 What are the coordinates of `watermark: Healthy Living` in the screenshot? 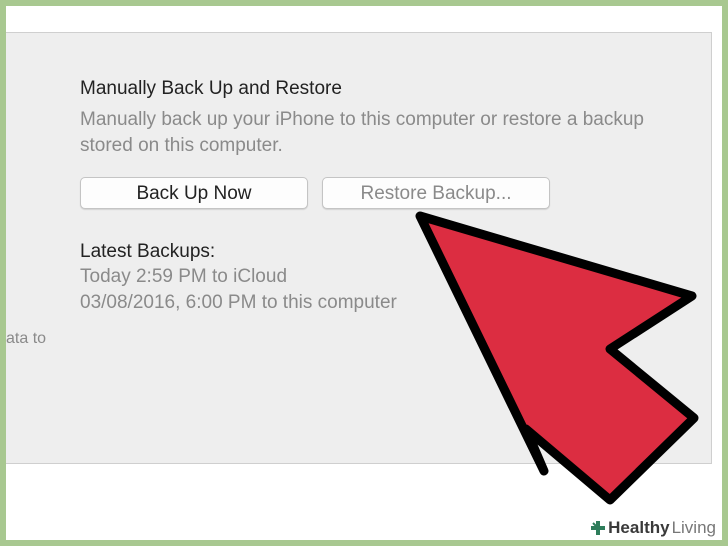 It's located at (654, 528).